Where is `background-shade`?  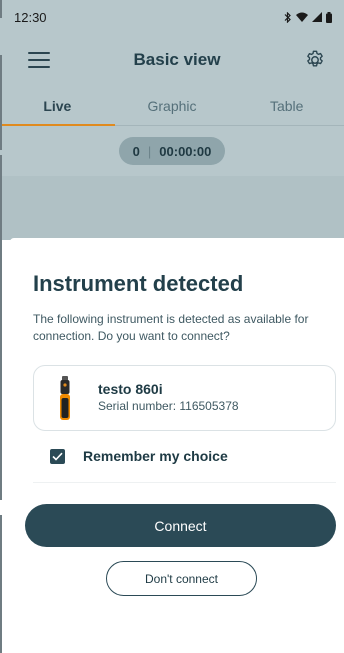 background-shade is located at coordinates (172, 208).